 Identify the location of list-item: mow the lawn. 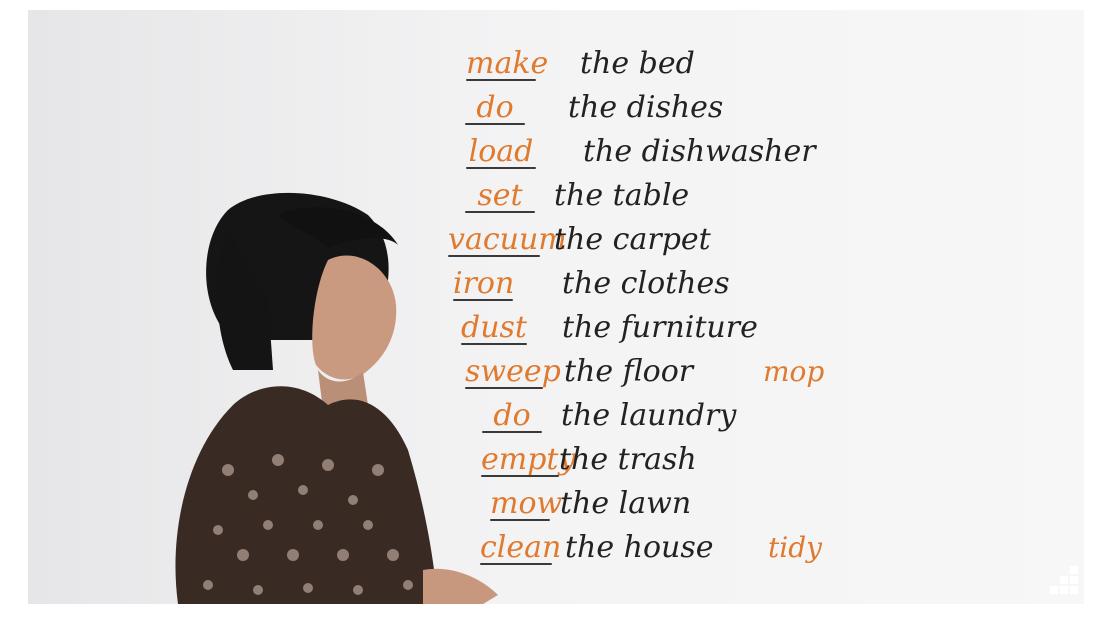
(556, 504).